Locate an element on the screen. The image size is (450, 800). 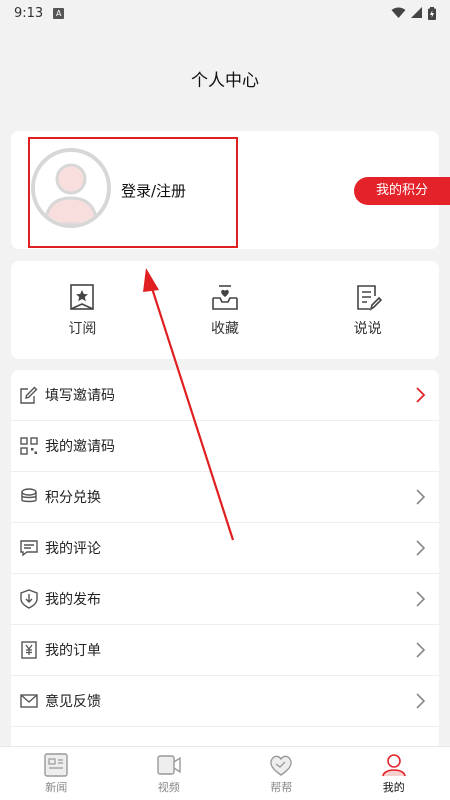
menu-item-my-posts: 我的发布 is located at coordinates (225, 599).